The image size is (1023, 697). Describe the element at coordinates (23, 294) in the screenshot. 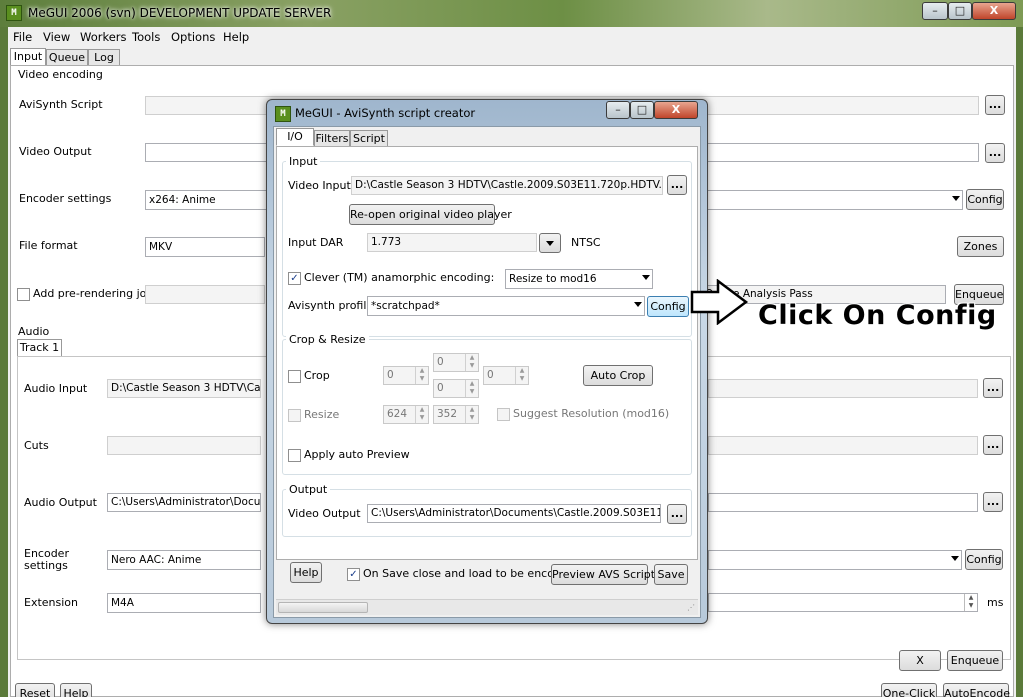

I see `add-prerendering-checkbox` at that location.